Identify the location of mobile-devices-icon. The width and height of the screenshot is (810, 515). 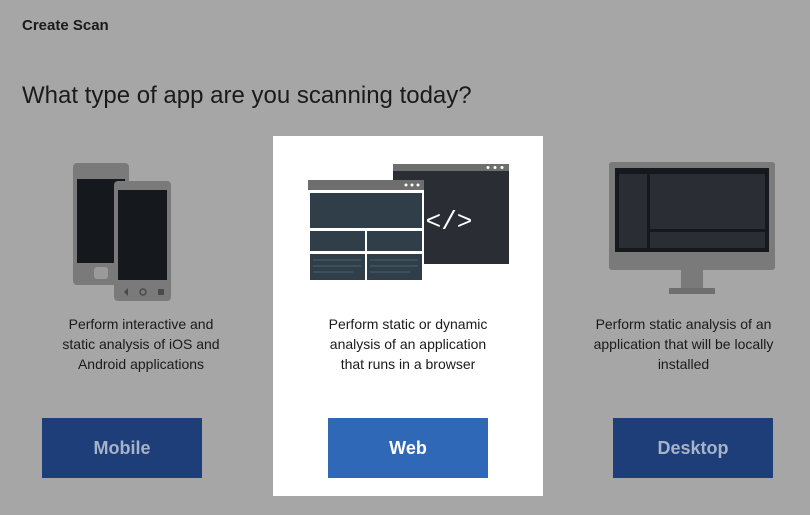
(122, 232).